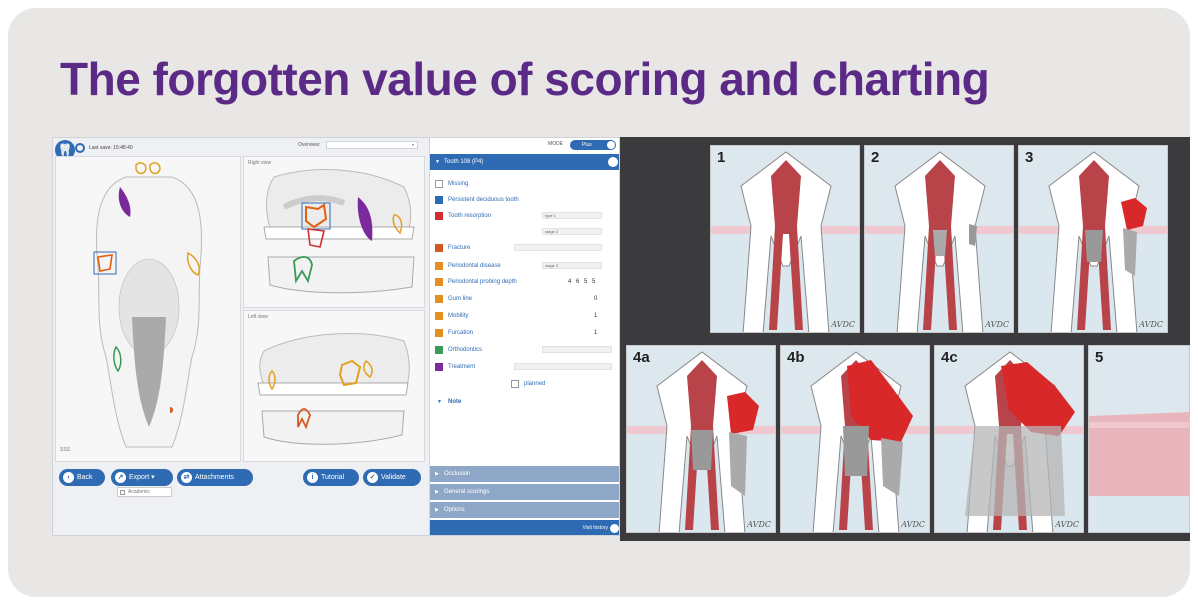  I want to click on info-icon: i, so click(312, 477).